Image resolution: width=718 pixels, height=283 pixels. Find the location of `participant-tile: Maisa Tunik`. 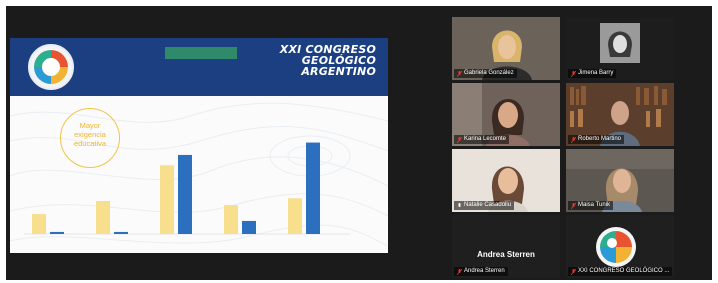

participant-tile: Maisa Tunik is located at coordinates (620, 180).